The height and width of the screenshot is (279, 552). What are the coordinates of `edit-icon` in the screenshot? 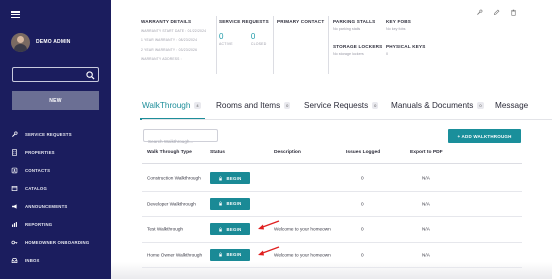 It's located at (496, 12).